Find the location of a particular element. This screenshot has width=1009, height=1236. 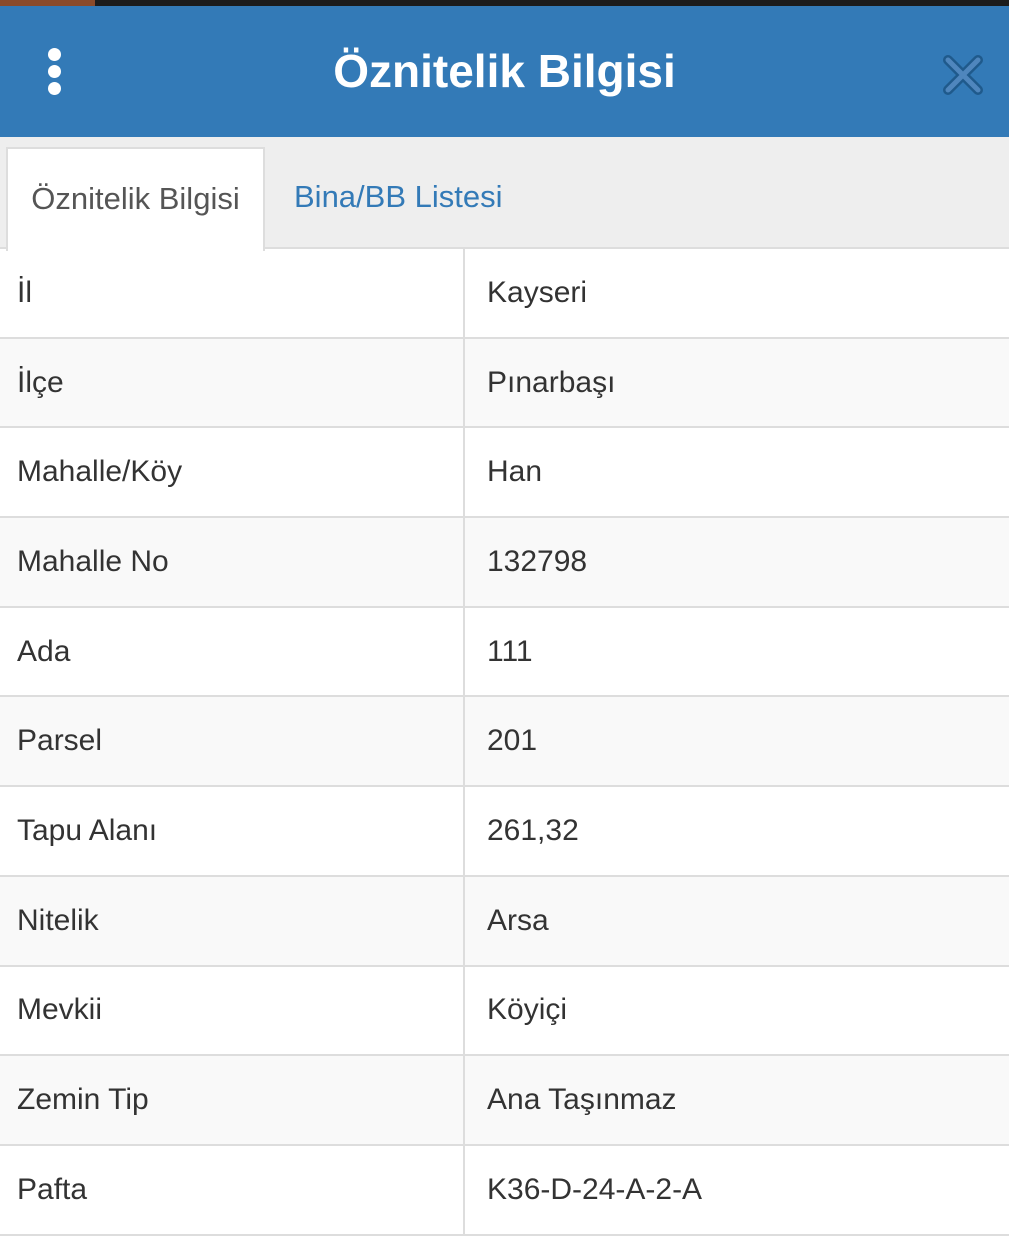

table-row: Pafta K36-D-24-A-2-A is located at coordinates (504, 1190).